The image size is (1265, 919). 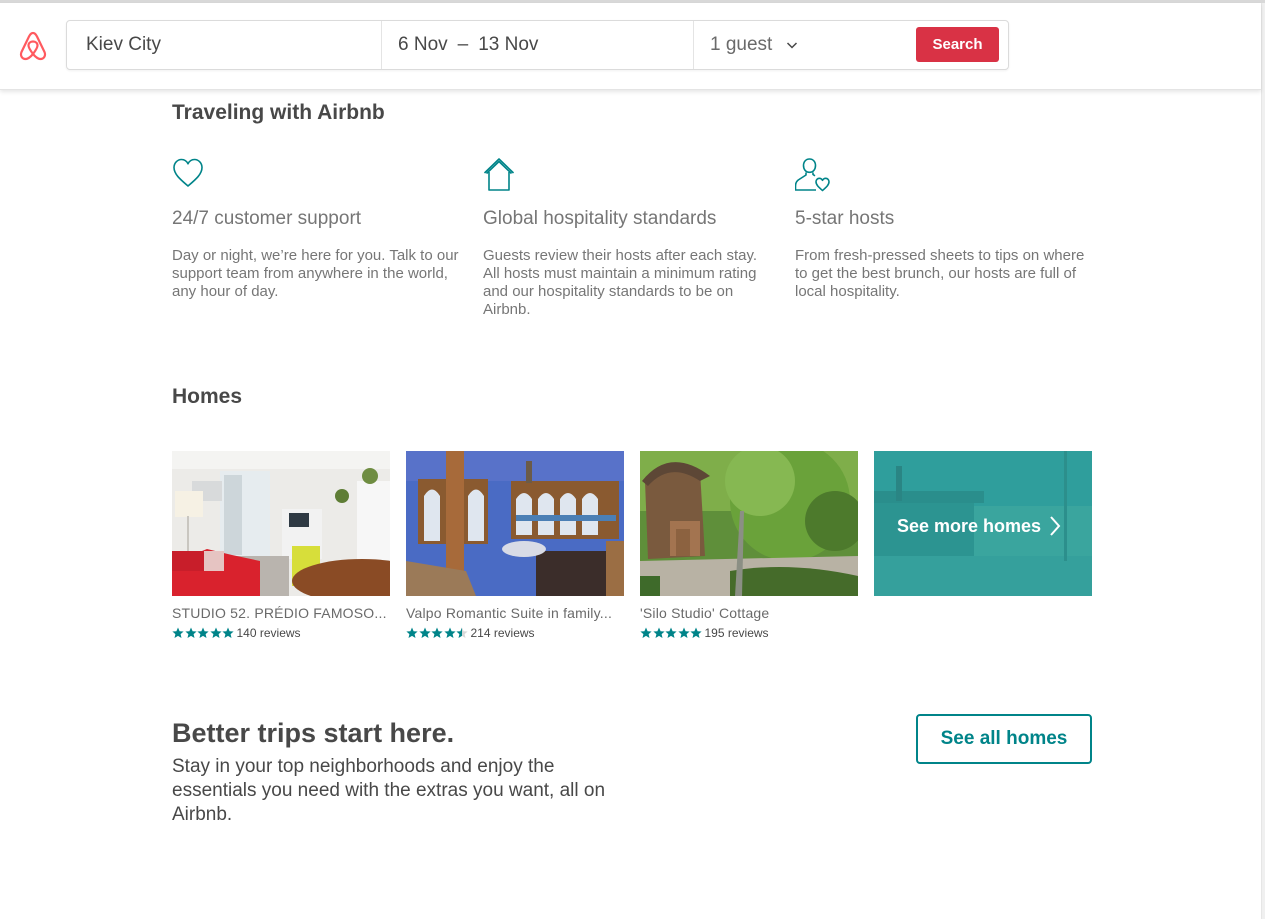 I want to click on promo-title: Better trips start here., so click(x=313, y=733).